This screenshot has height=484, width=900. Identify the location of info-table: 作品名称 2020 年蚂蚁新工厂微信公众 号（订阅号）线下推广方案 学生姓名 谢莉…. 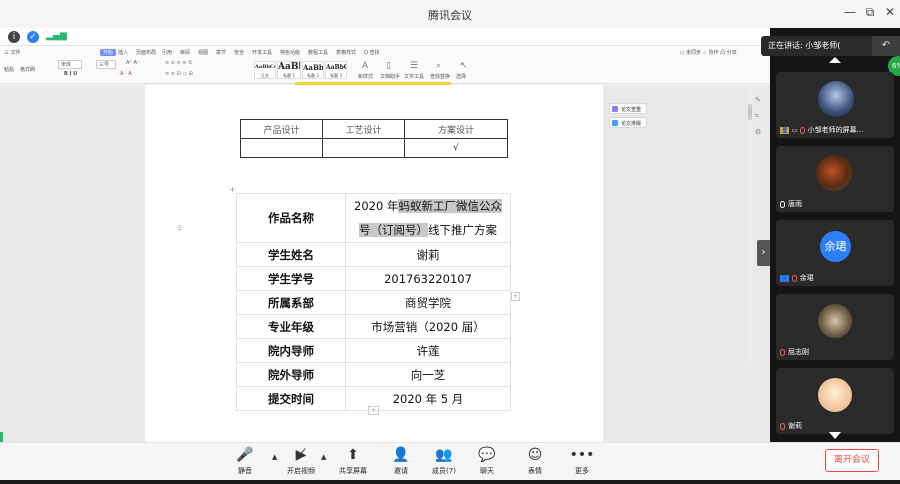
(373, 302).